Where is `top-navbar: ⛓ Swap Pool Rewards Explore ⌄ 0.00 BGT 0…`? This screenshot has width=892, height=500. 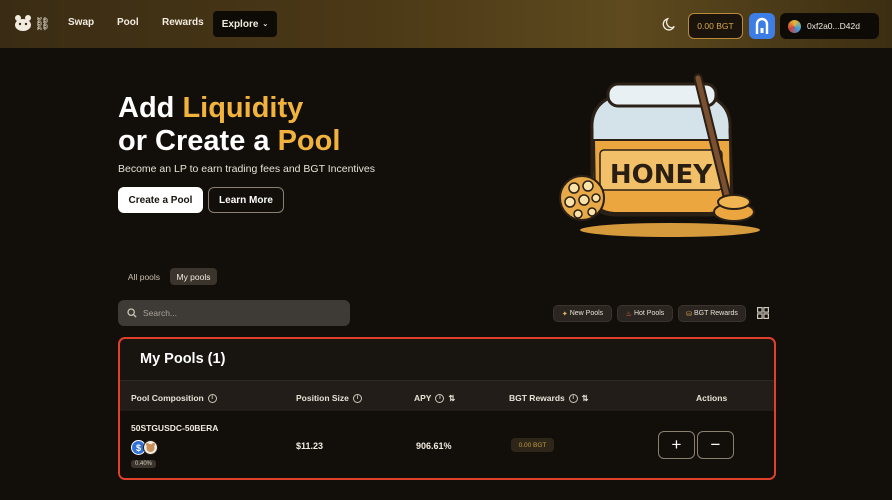
top-navbar: ⛓ Swap Pool Rewards Explore ⌄ 0.00 BGT 0… is located at coordinates (446, 24).